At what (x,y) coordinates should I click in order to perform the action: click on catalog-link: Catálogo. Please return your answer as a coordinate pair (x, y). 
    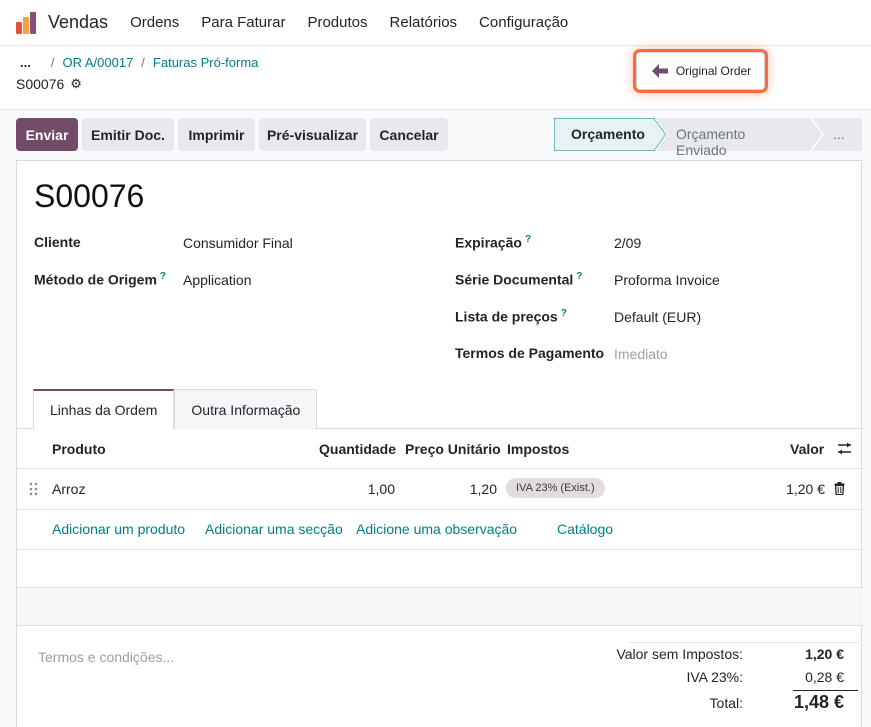
    Looking at the image, I should click on (585, 529).